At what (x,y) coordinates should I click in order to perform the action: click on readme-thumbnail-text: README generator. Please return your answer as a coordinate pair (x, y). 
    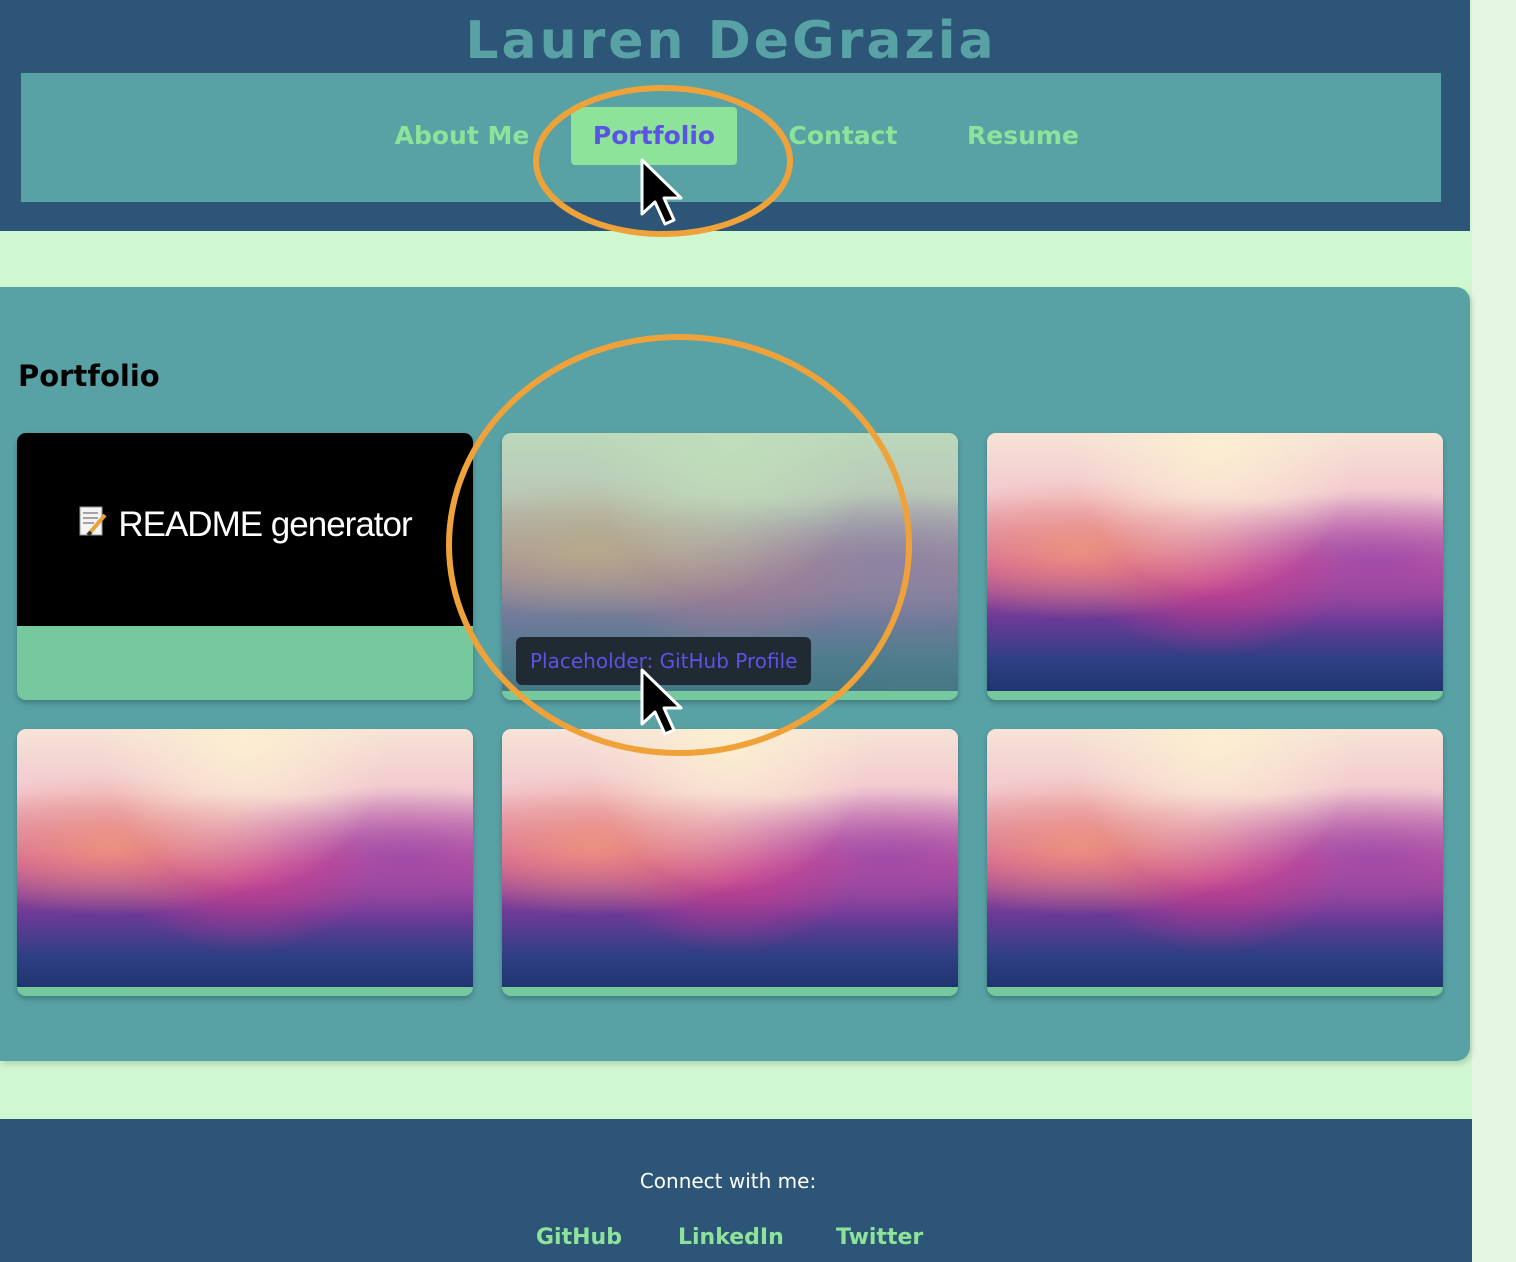
    Looking at the image, I should click on (245, 525).